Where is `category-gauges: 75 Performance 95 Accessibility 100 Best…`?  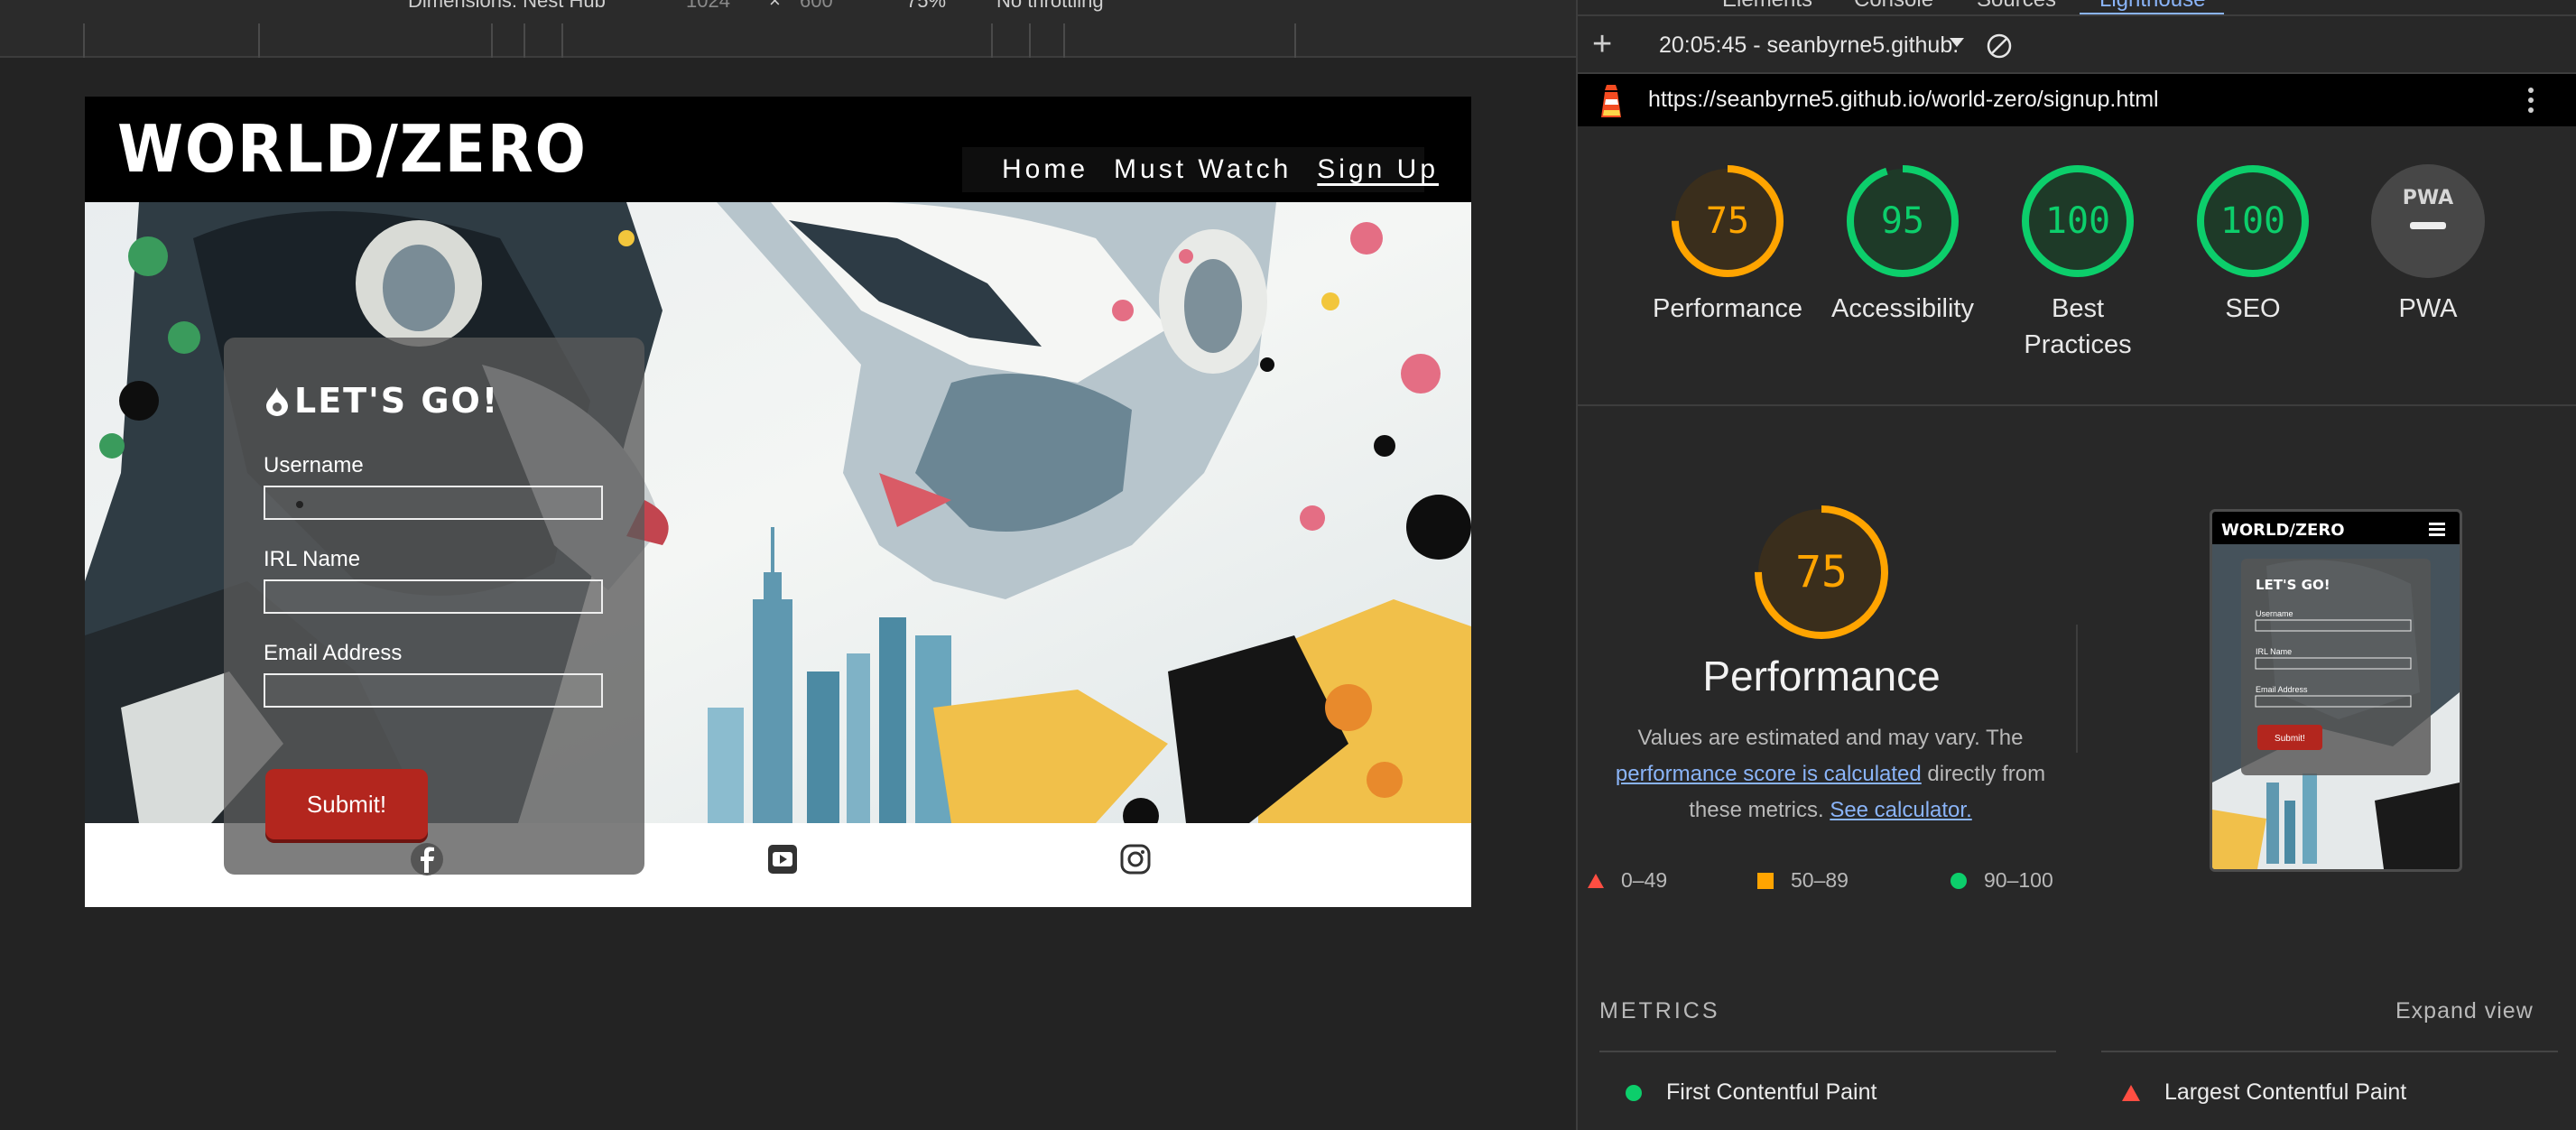
category-gauges: 75 Performance 95 Accessibility 100 Best… is located at coordinates (2077, 266).